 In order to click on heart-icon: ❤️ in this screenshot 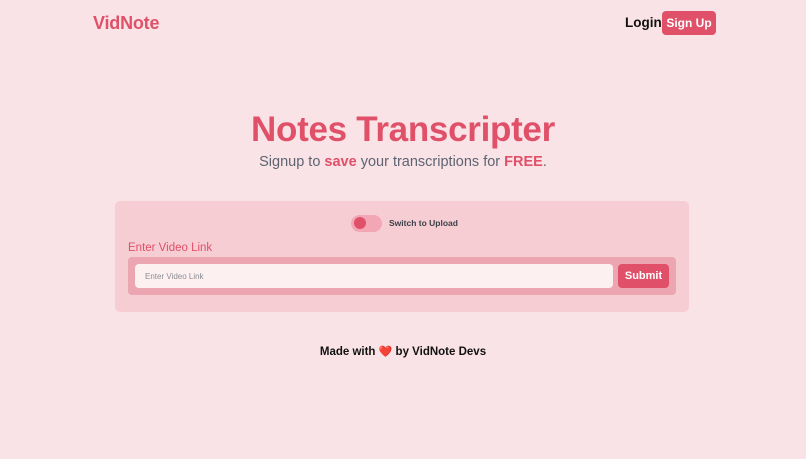, I will do `click(385, 352)`.